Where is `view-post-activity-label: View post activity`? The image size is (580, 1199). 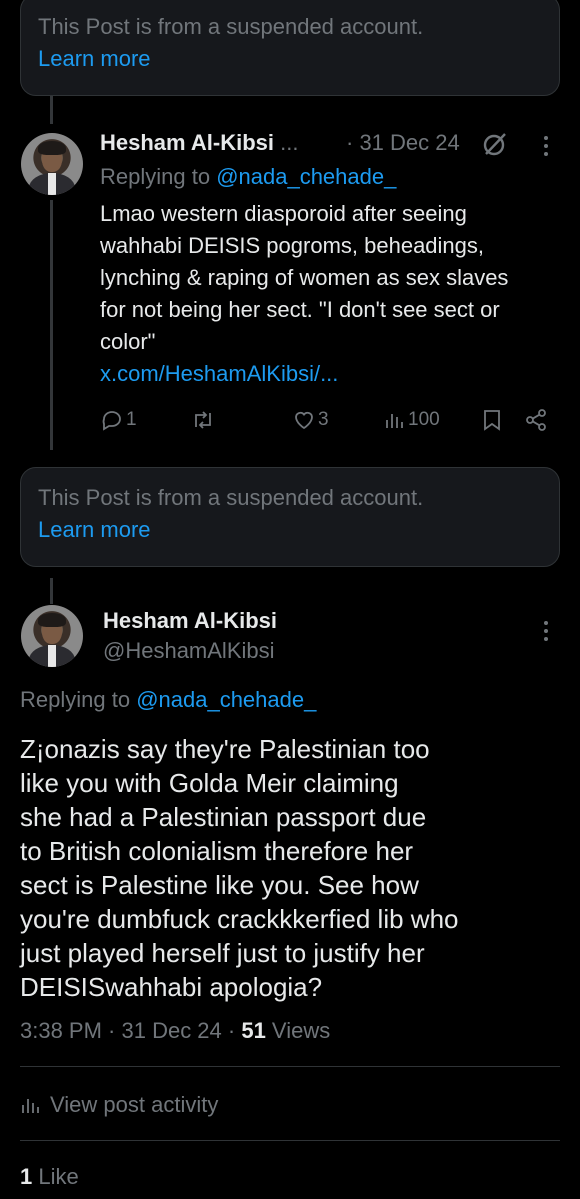
view-post-activity-label: View post activity is located at coordinates (134, 1104).